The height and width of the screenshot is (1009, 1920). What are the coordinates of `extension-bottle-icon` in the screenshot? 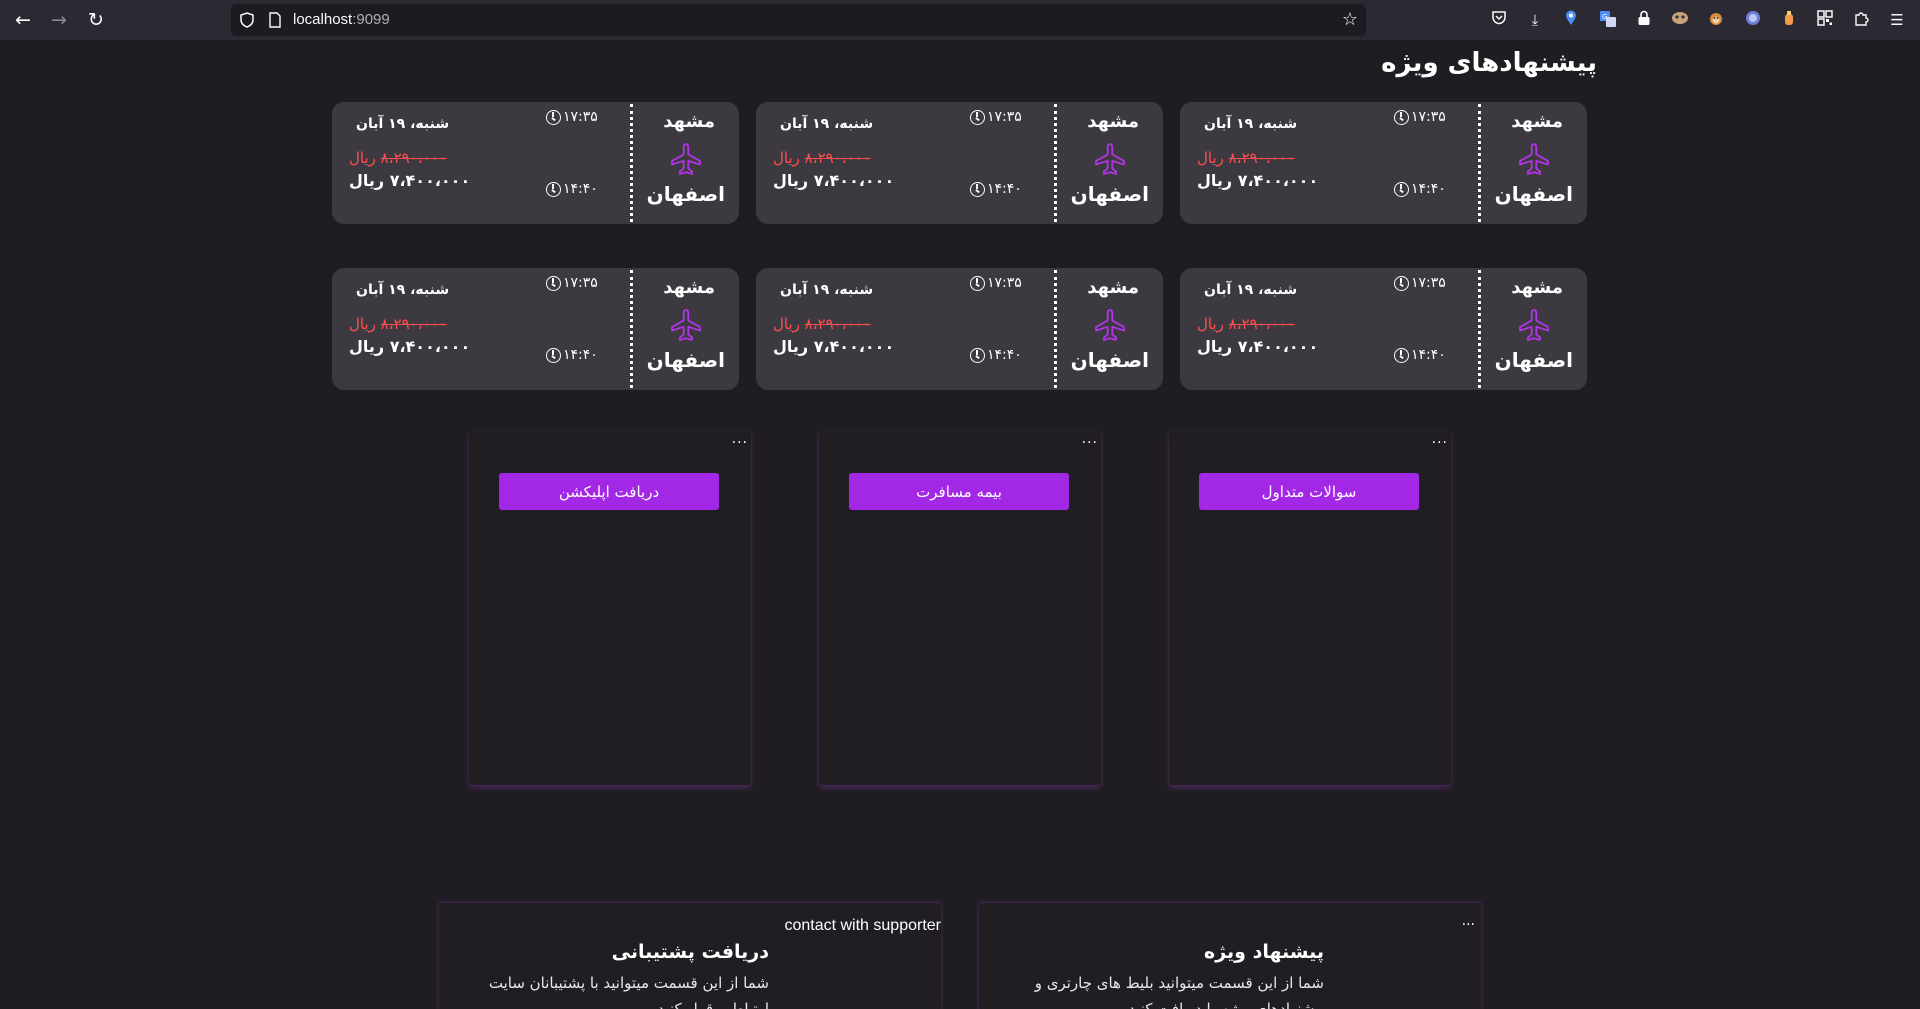 It's located at (1789, 20).